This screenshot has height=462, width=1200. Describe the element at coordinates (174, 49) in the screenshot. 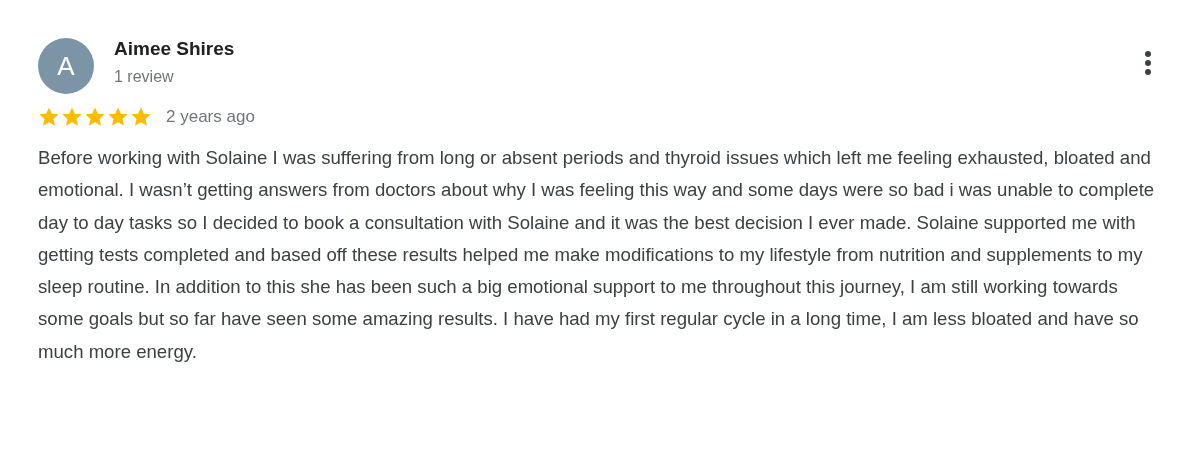

I see `reviewer-name: Aimee Shires` at that location.